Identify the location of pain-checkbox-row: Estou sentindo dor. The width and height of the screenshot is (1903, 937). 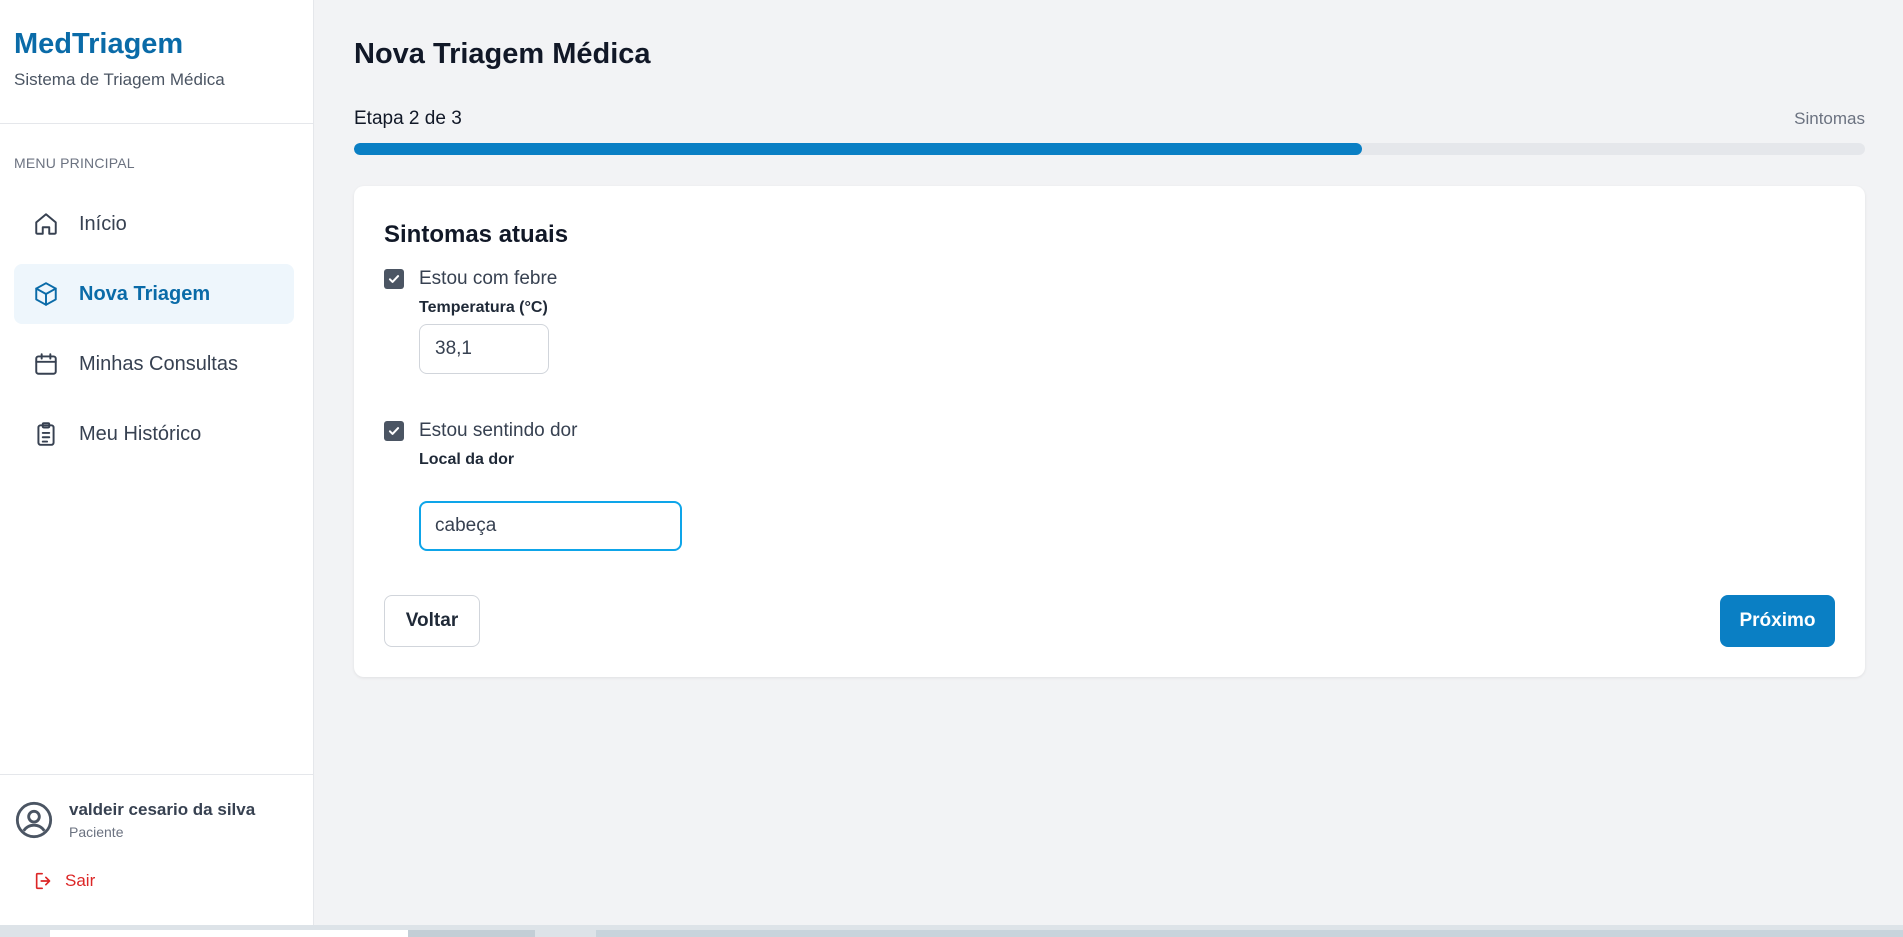
(480, 431).